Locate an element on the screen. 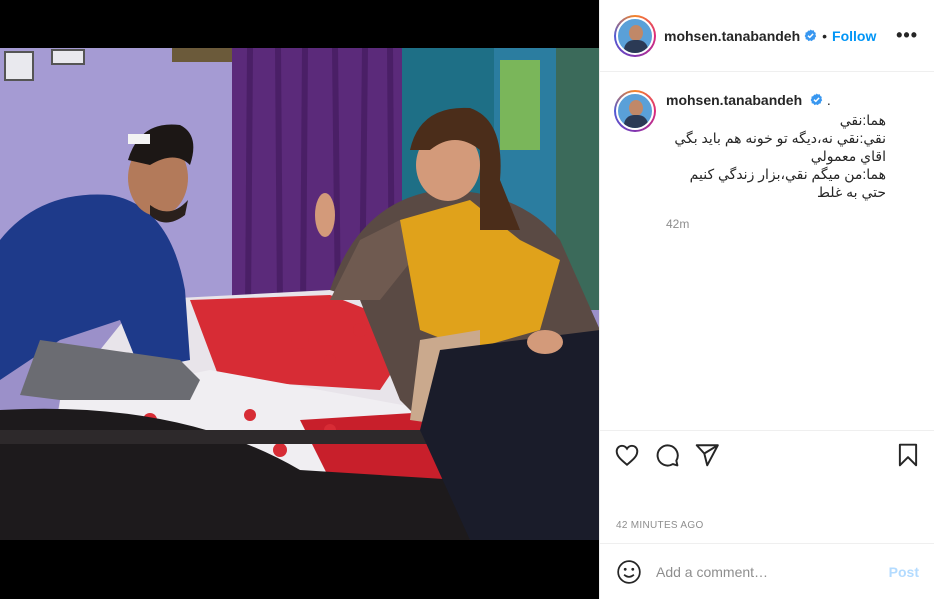 The height and width of the screenshot is (599, 934). caption-header: mohsen.tanabandeh . is located at coordinates (776, 100).